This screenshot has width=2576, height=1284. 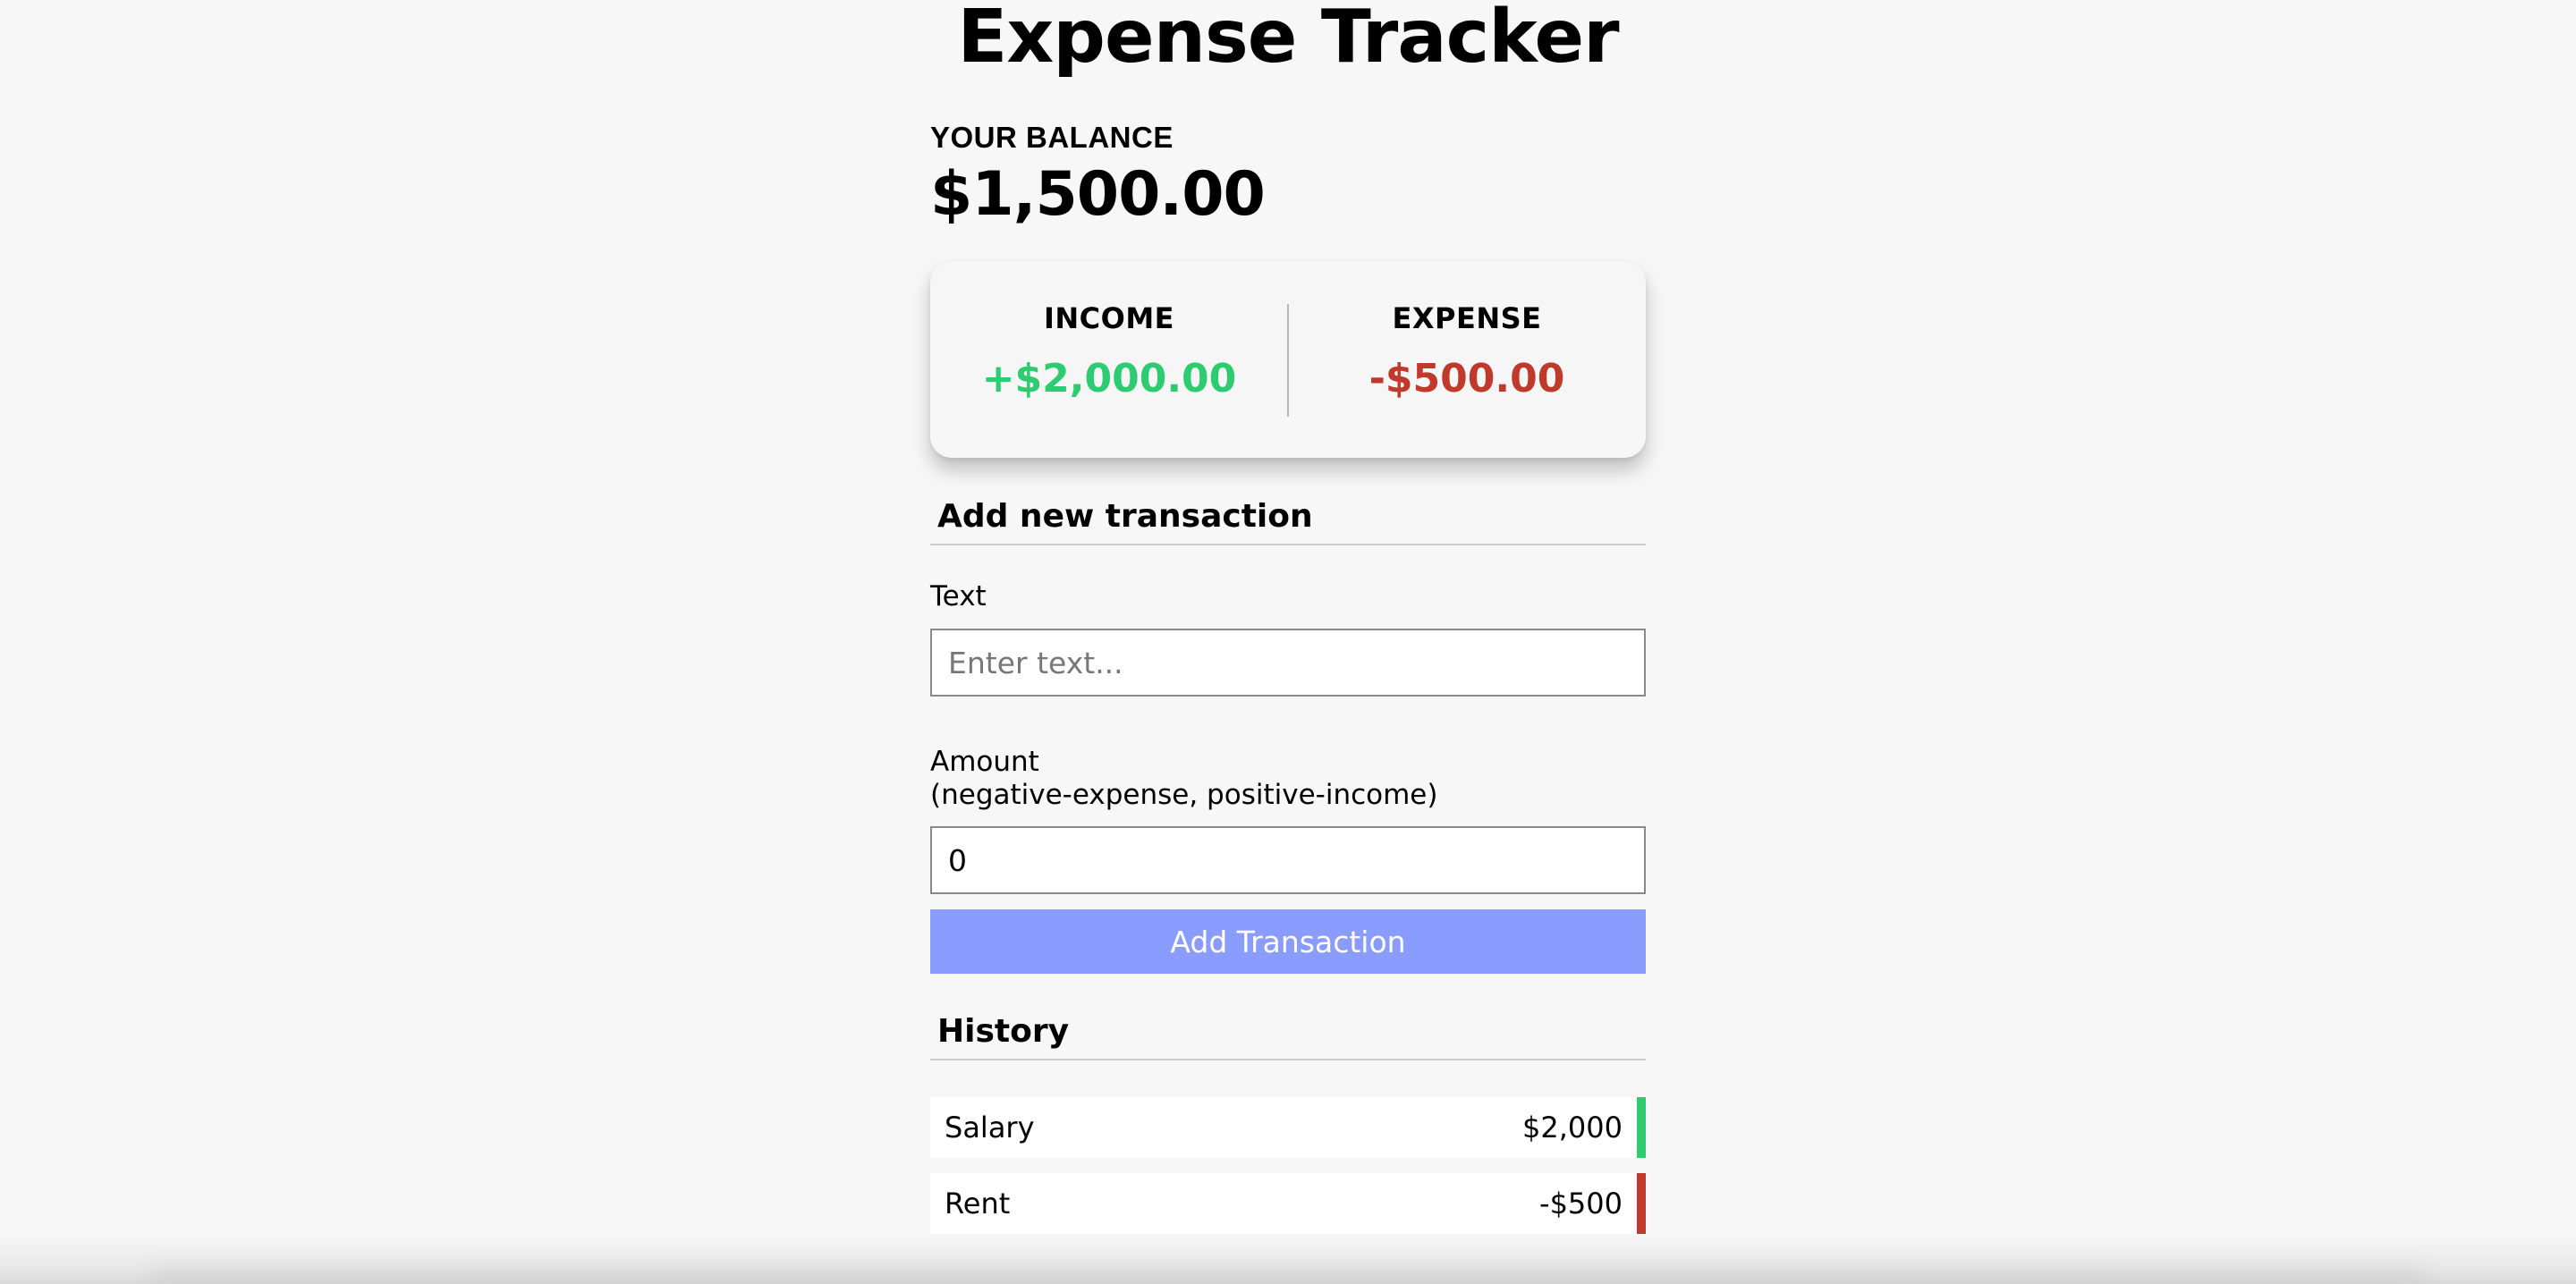 I want to click on window-bottom-shadow, so click(x=1288, y=1258).